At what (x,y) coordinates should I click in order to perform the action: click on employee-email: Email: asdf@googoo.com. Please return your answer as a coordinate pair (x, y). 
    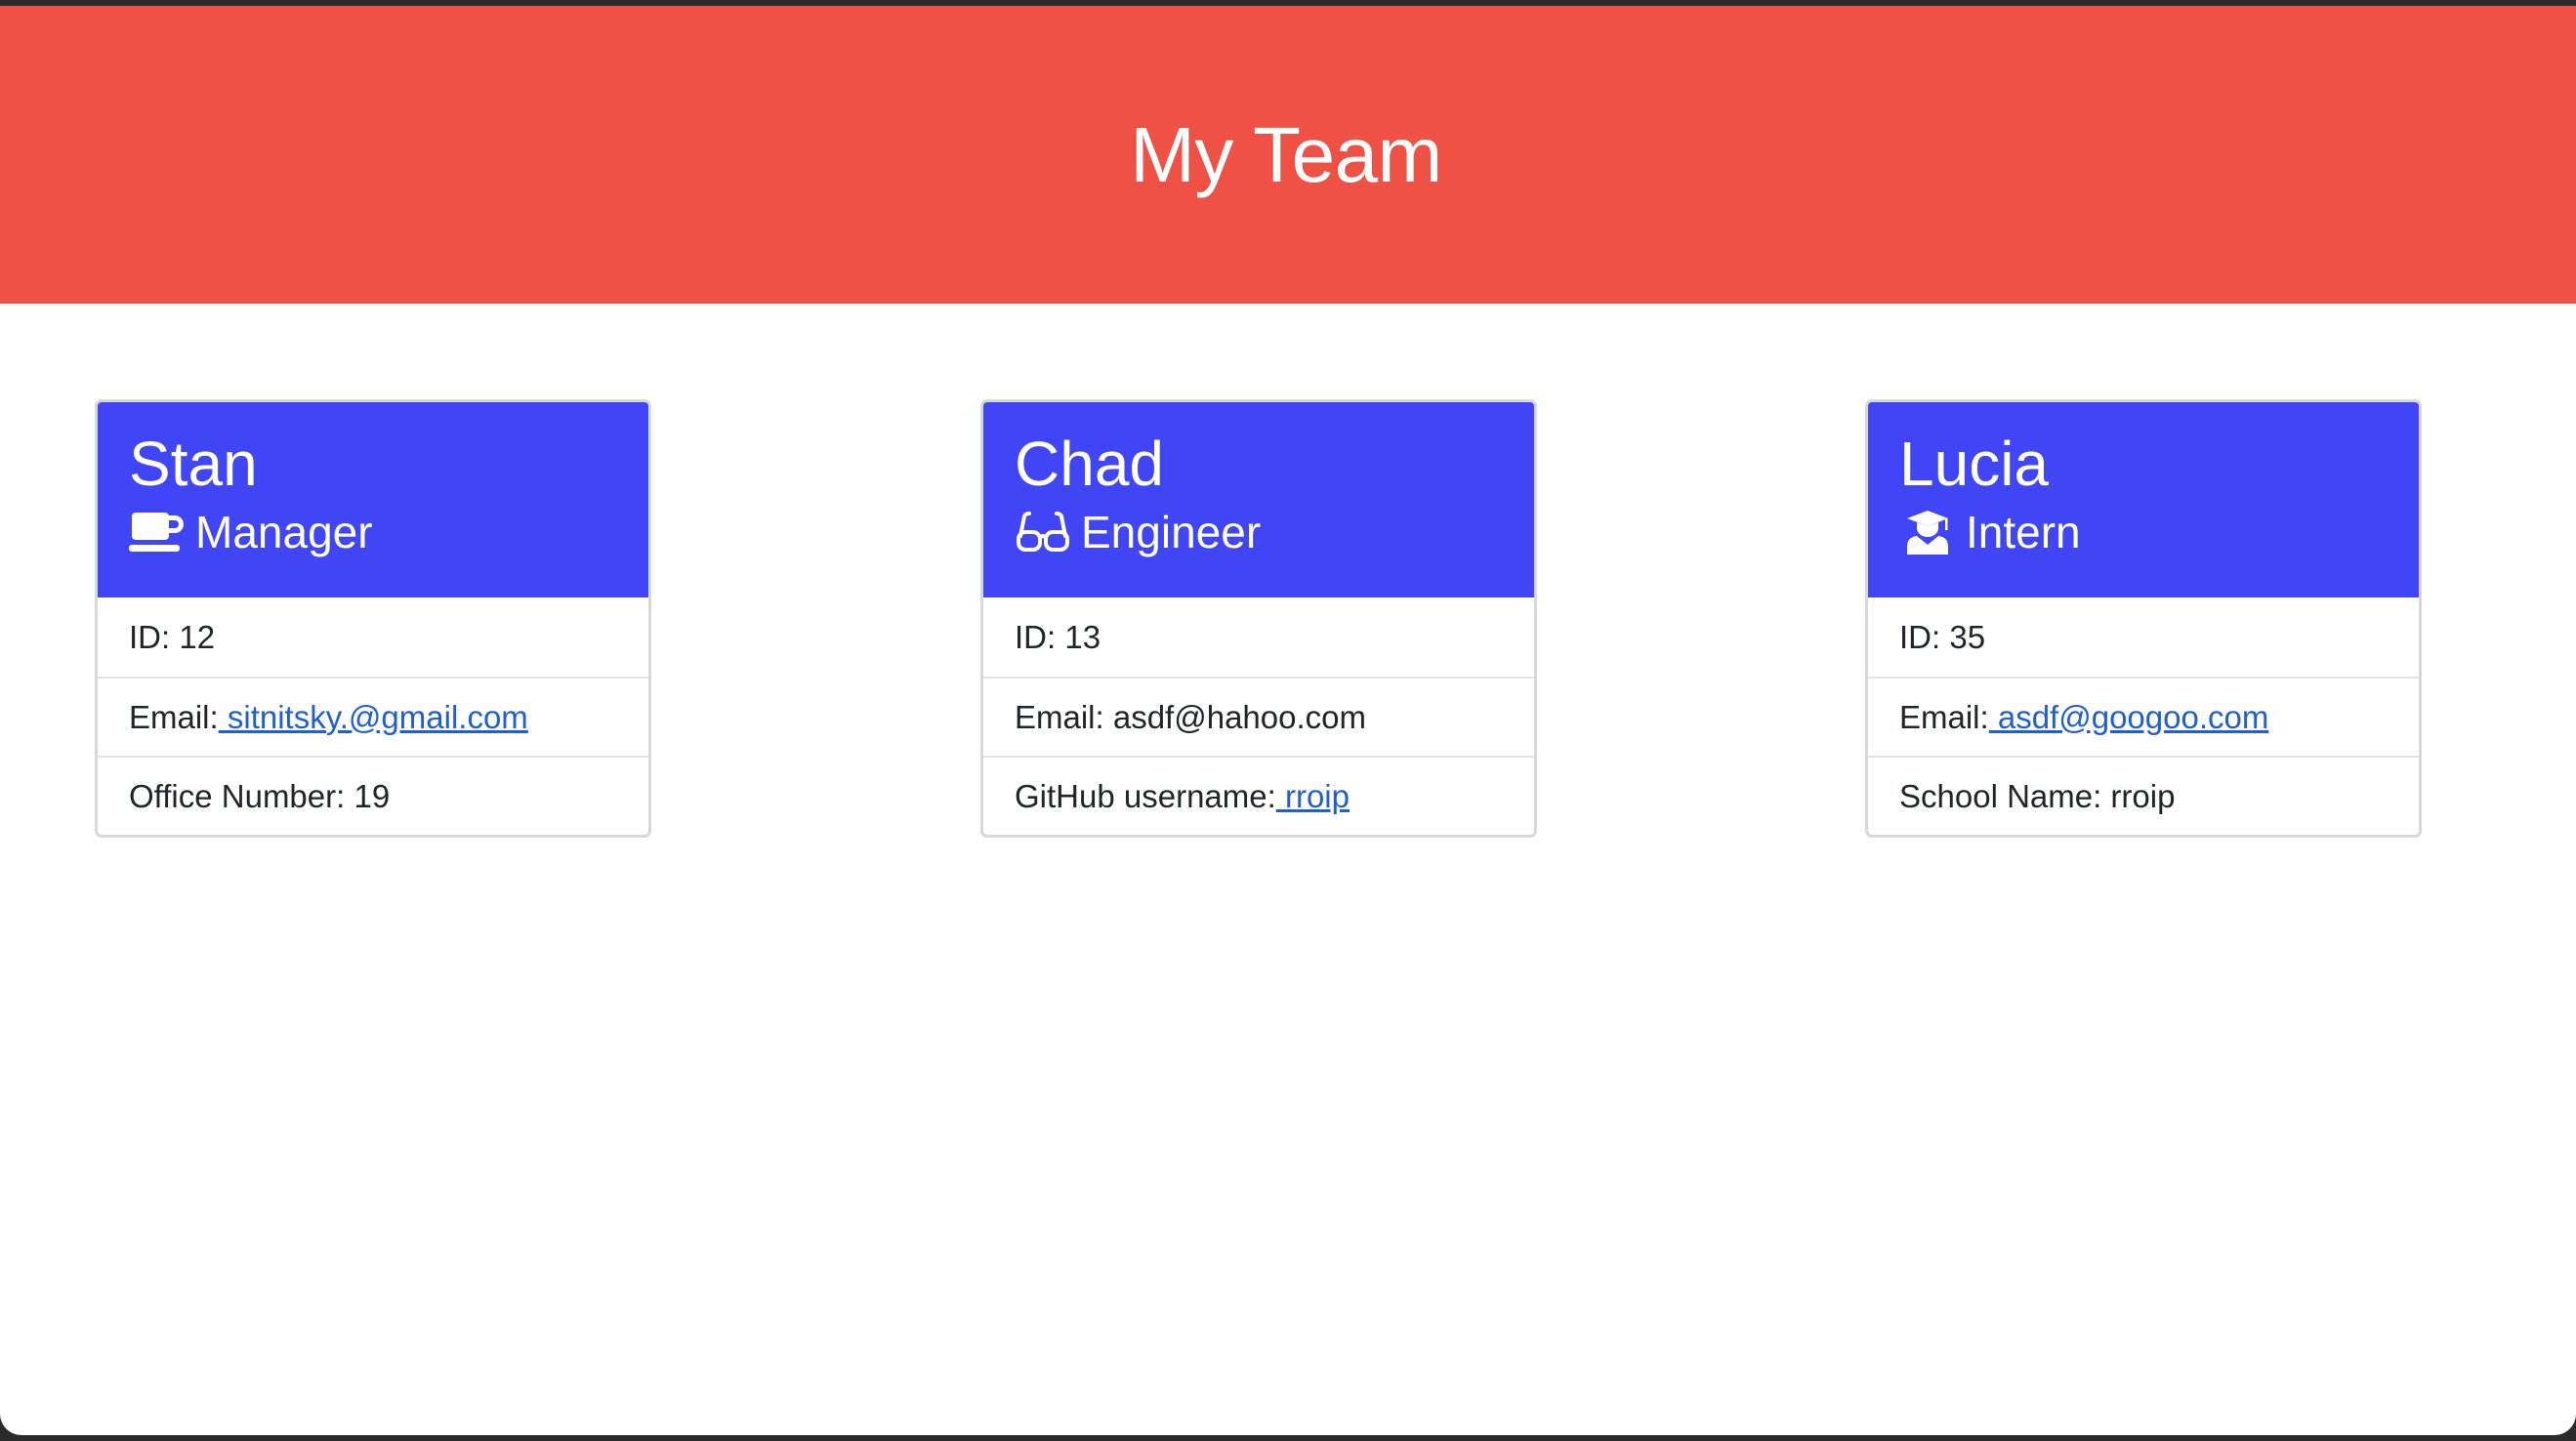
    Looking at the image, I should click on (2143, 716).